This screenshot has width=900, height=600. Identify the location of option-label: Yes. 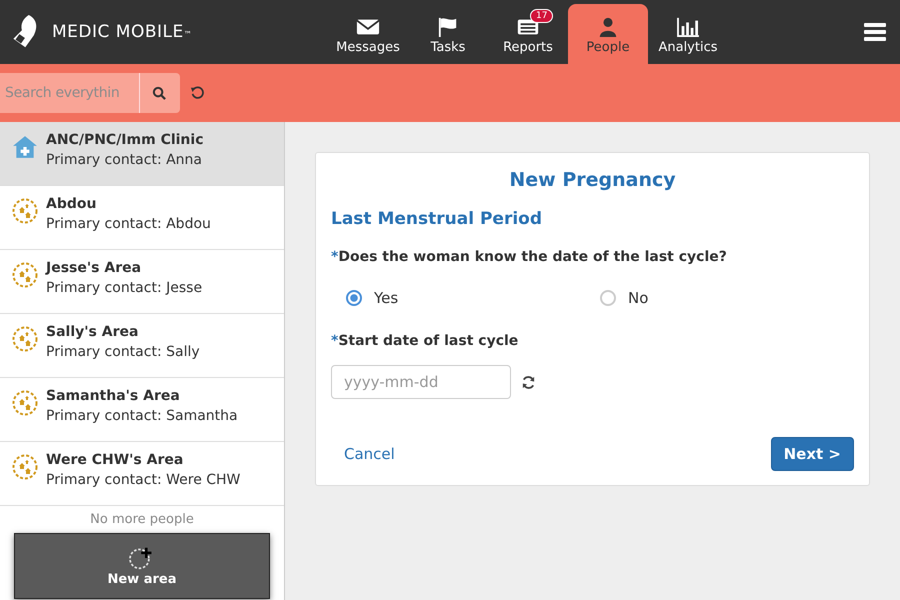
(386, 298).